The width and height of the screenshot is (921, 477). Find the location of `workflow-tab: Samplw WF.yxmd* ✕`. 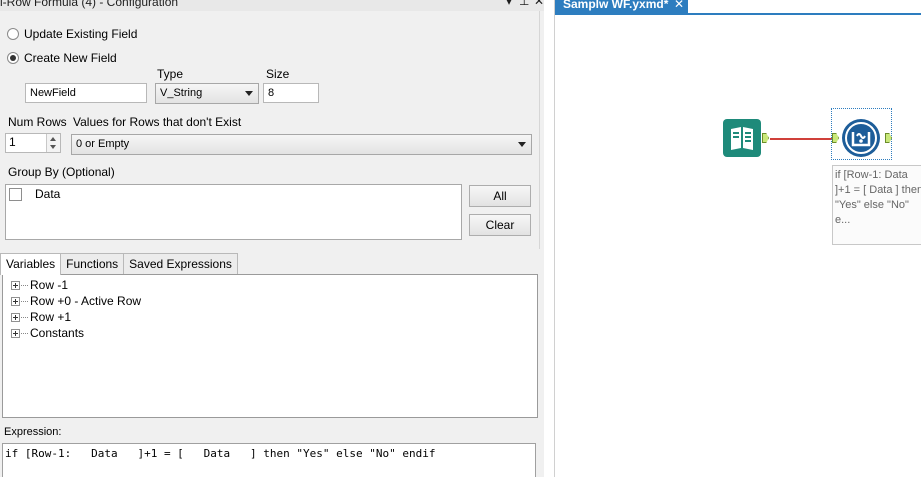

workflow-tab: Samplw WF.yxmd* ✕ is located at coordinates (621, 6).